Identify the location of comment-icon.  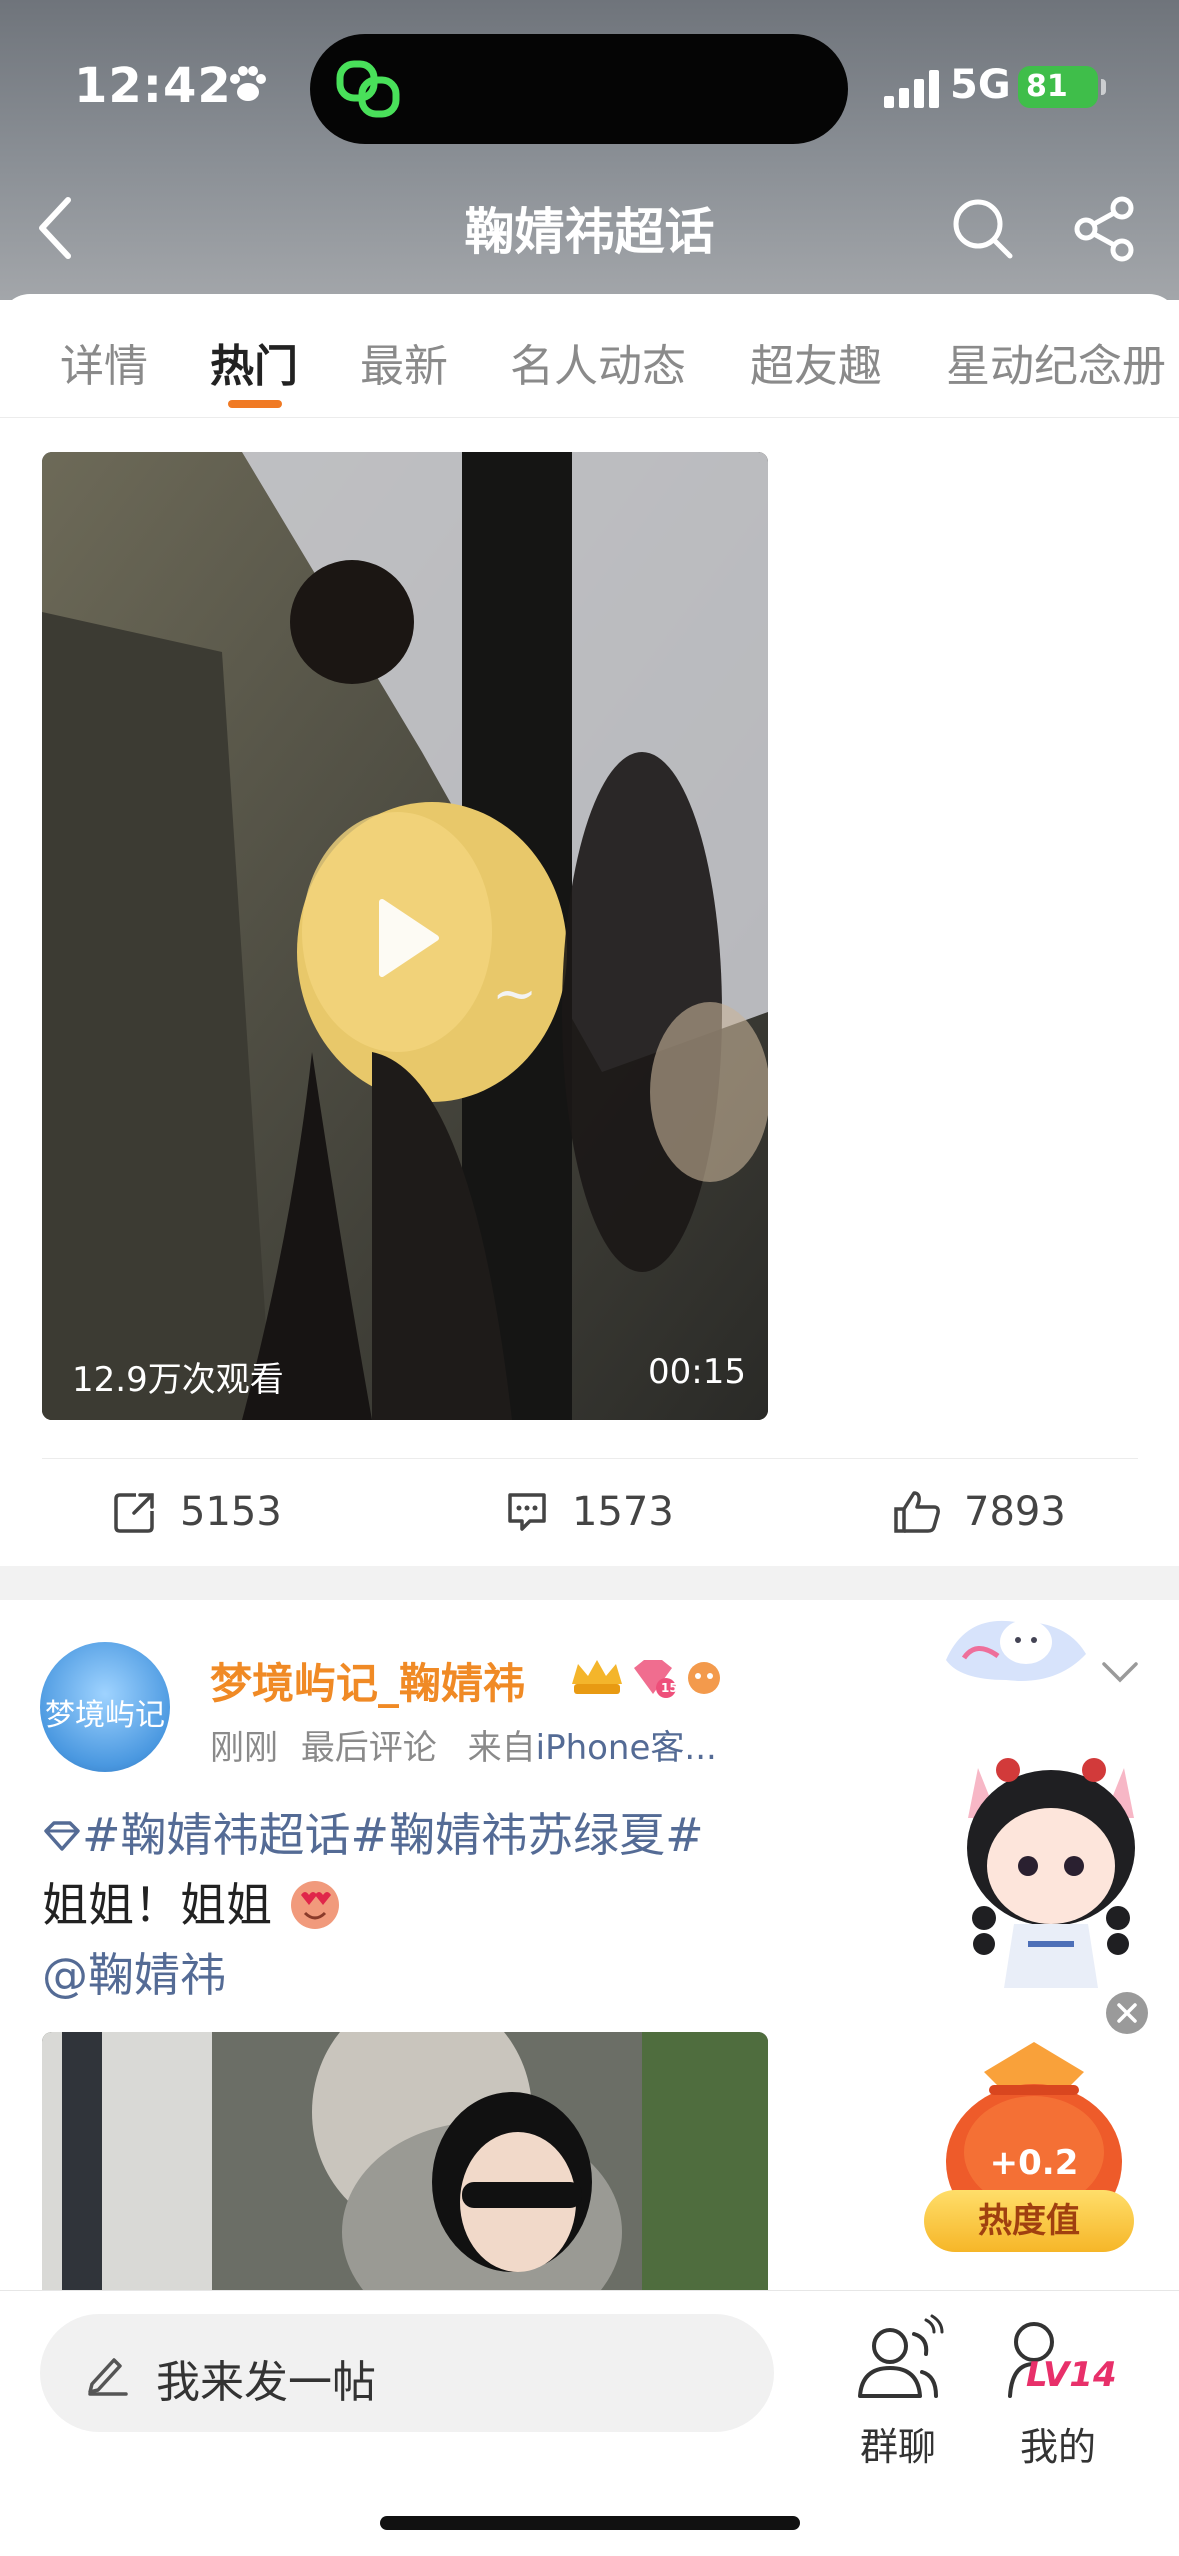
(527, 1512).